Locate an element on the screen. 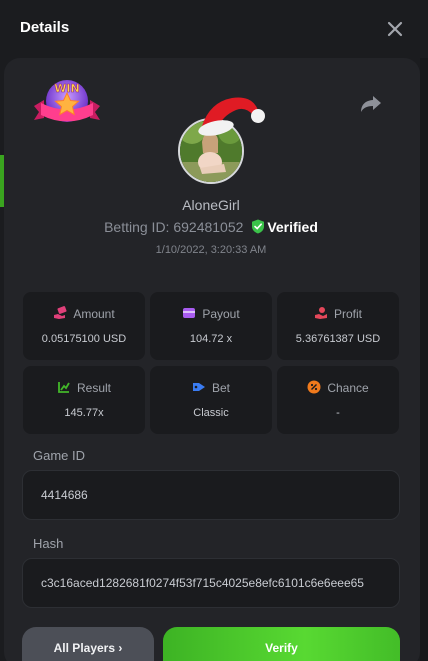  stat-value: Classic is located at coordinates (211, 413).